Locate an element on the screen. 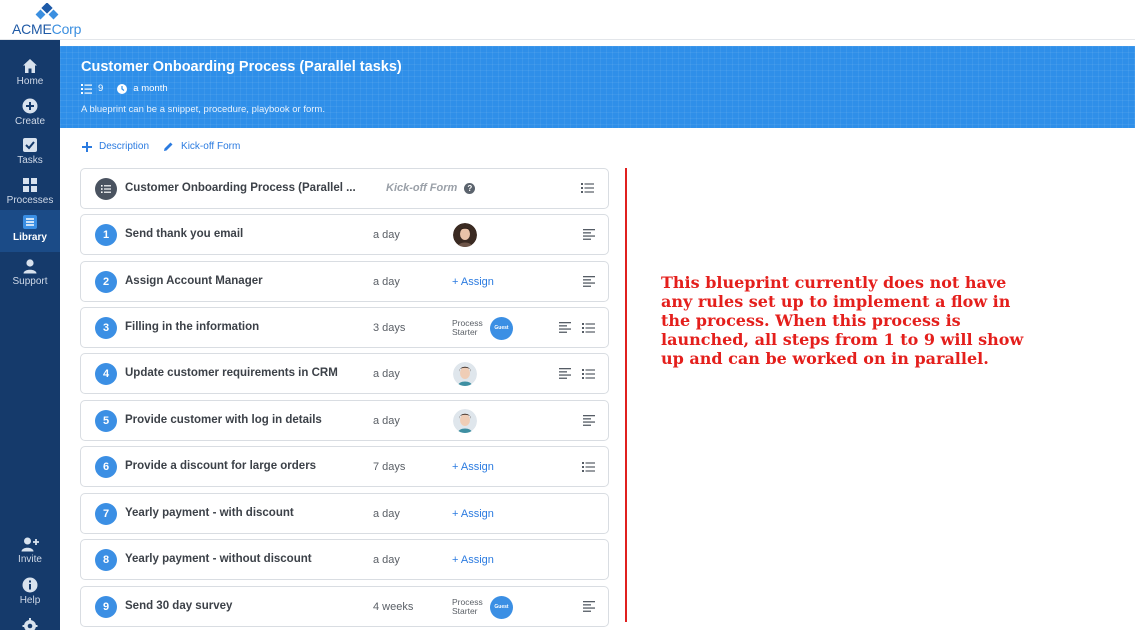 The width and height of the screenshot is (1135, 630). kickoff-form-text: Kick-off Form is located at coordinates (422, 188).